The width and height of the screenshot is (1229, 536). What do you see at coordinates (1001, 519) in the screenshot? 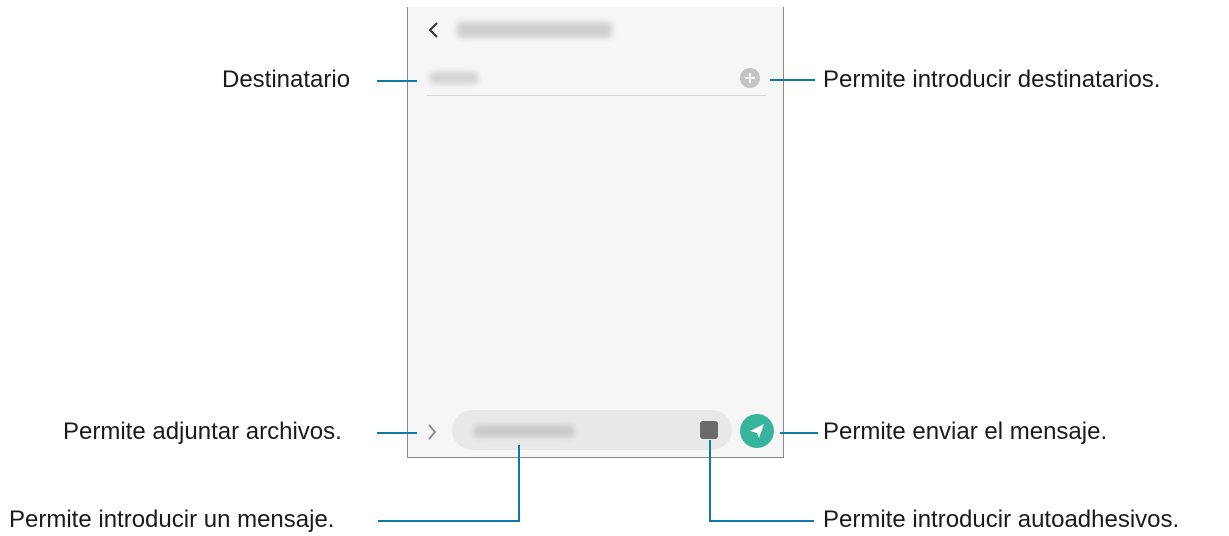
I see `enter-stickers-label: Permite introducir autoadhesivos.` at bounding box center [1001, 519].